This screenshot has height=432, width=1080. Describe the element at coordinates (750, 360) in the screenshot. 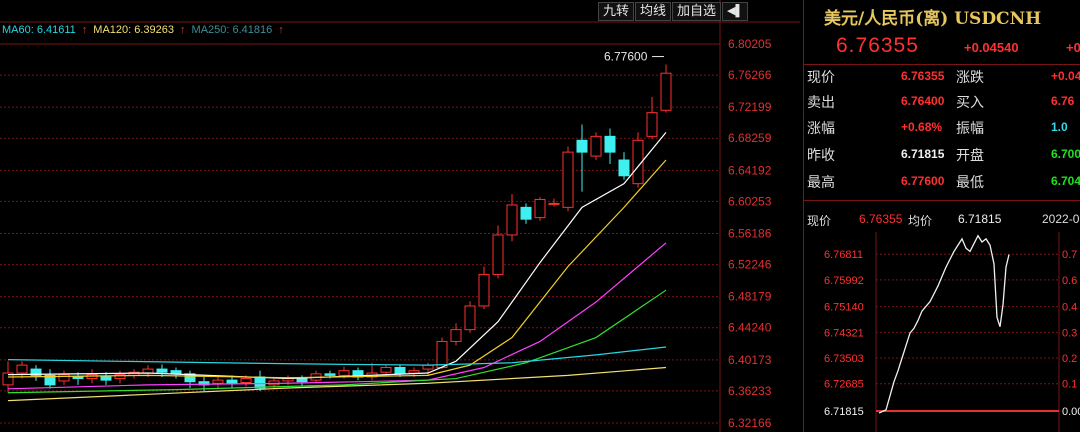

I see `price-tick-label: 6.40173` at that location.